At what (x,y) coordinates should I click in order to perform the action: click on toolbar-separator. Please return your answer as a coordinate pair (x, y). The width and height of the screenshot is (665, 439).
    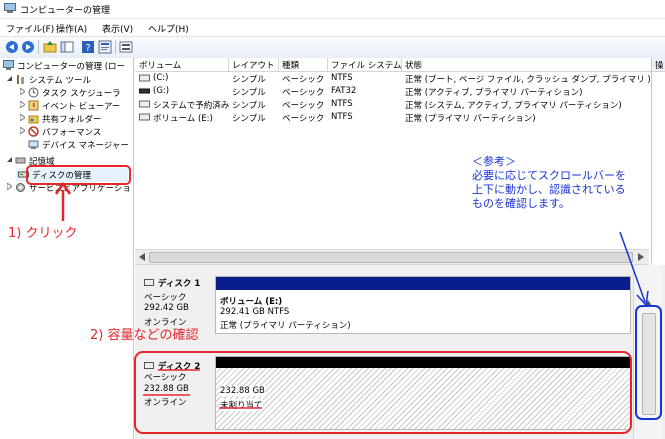
    Looking at the image, I should click on (38, 47).